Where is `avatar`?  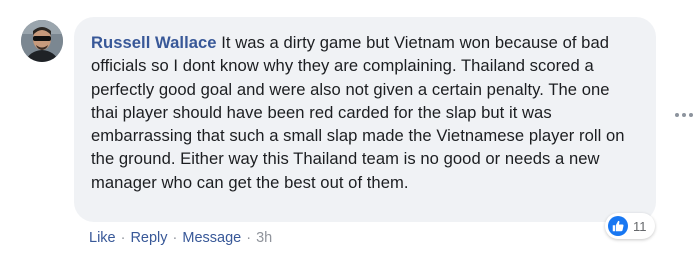
avatar is located at coordinates (42, 41).